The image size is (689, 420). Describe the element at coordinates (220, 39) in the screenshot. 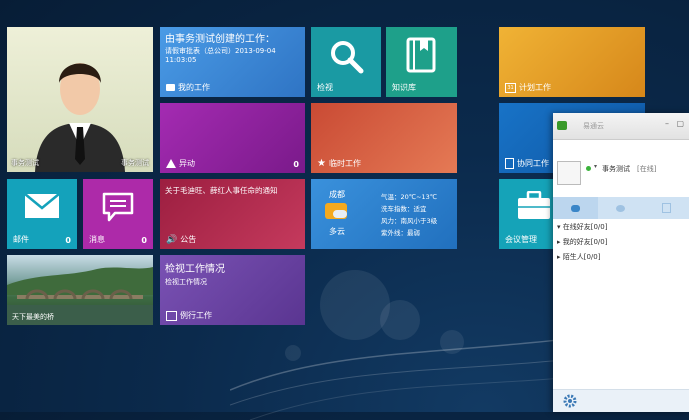

I see `workflow-title: 由事务测试创建的工作：` at that location.